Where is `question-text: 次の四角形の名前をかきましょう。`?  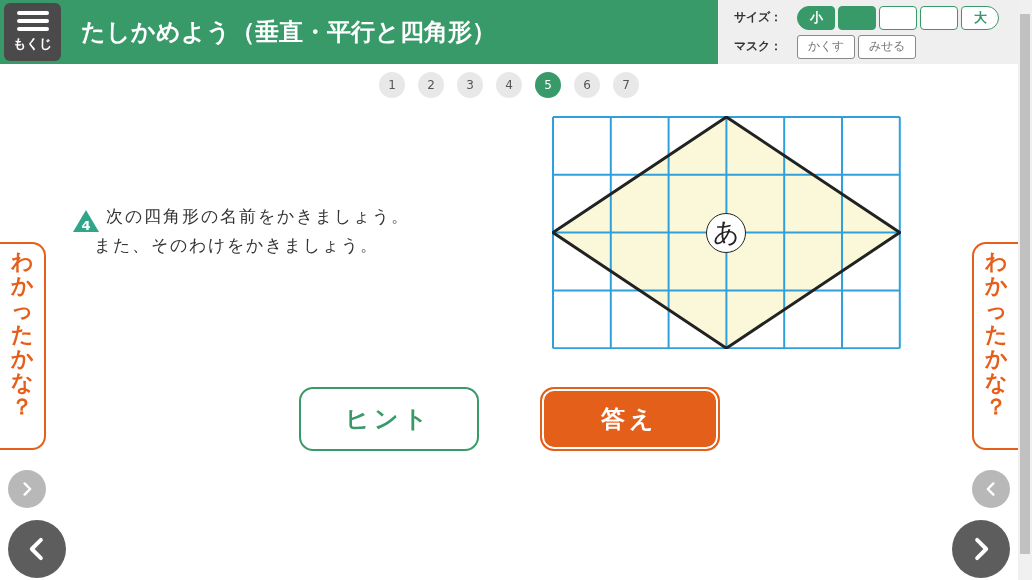 question-text: 次の四角形の名前をかきましょう。 is located at coordinates (258, 216).